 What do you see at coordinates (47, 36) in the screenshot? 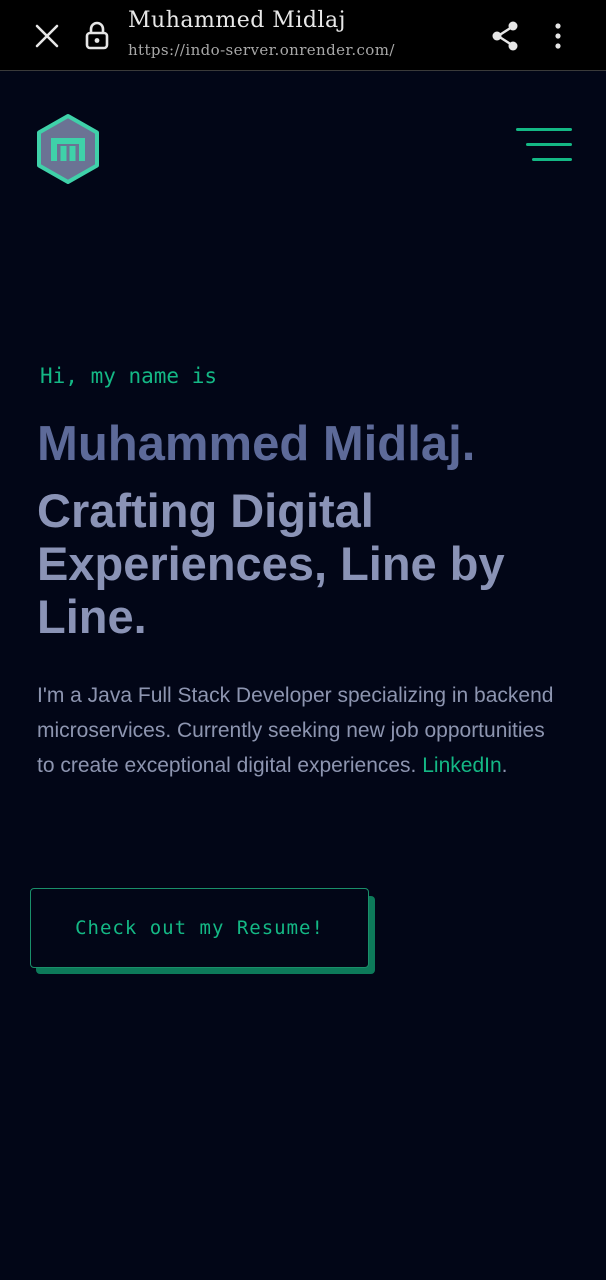
I see `close-icon` at bounding box center [47, 36].